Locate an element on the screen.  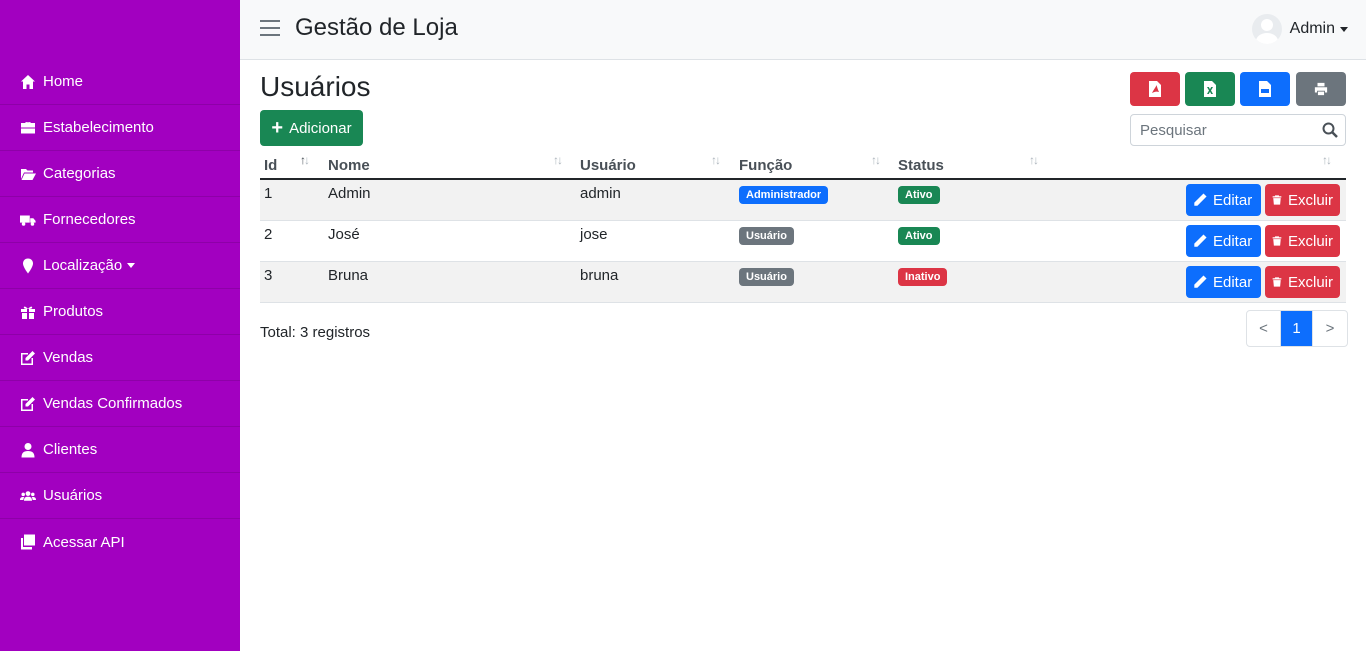
column-header-usuario: Usuário is located at coordinates (608, 165).